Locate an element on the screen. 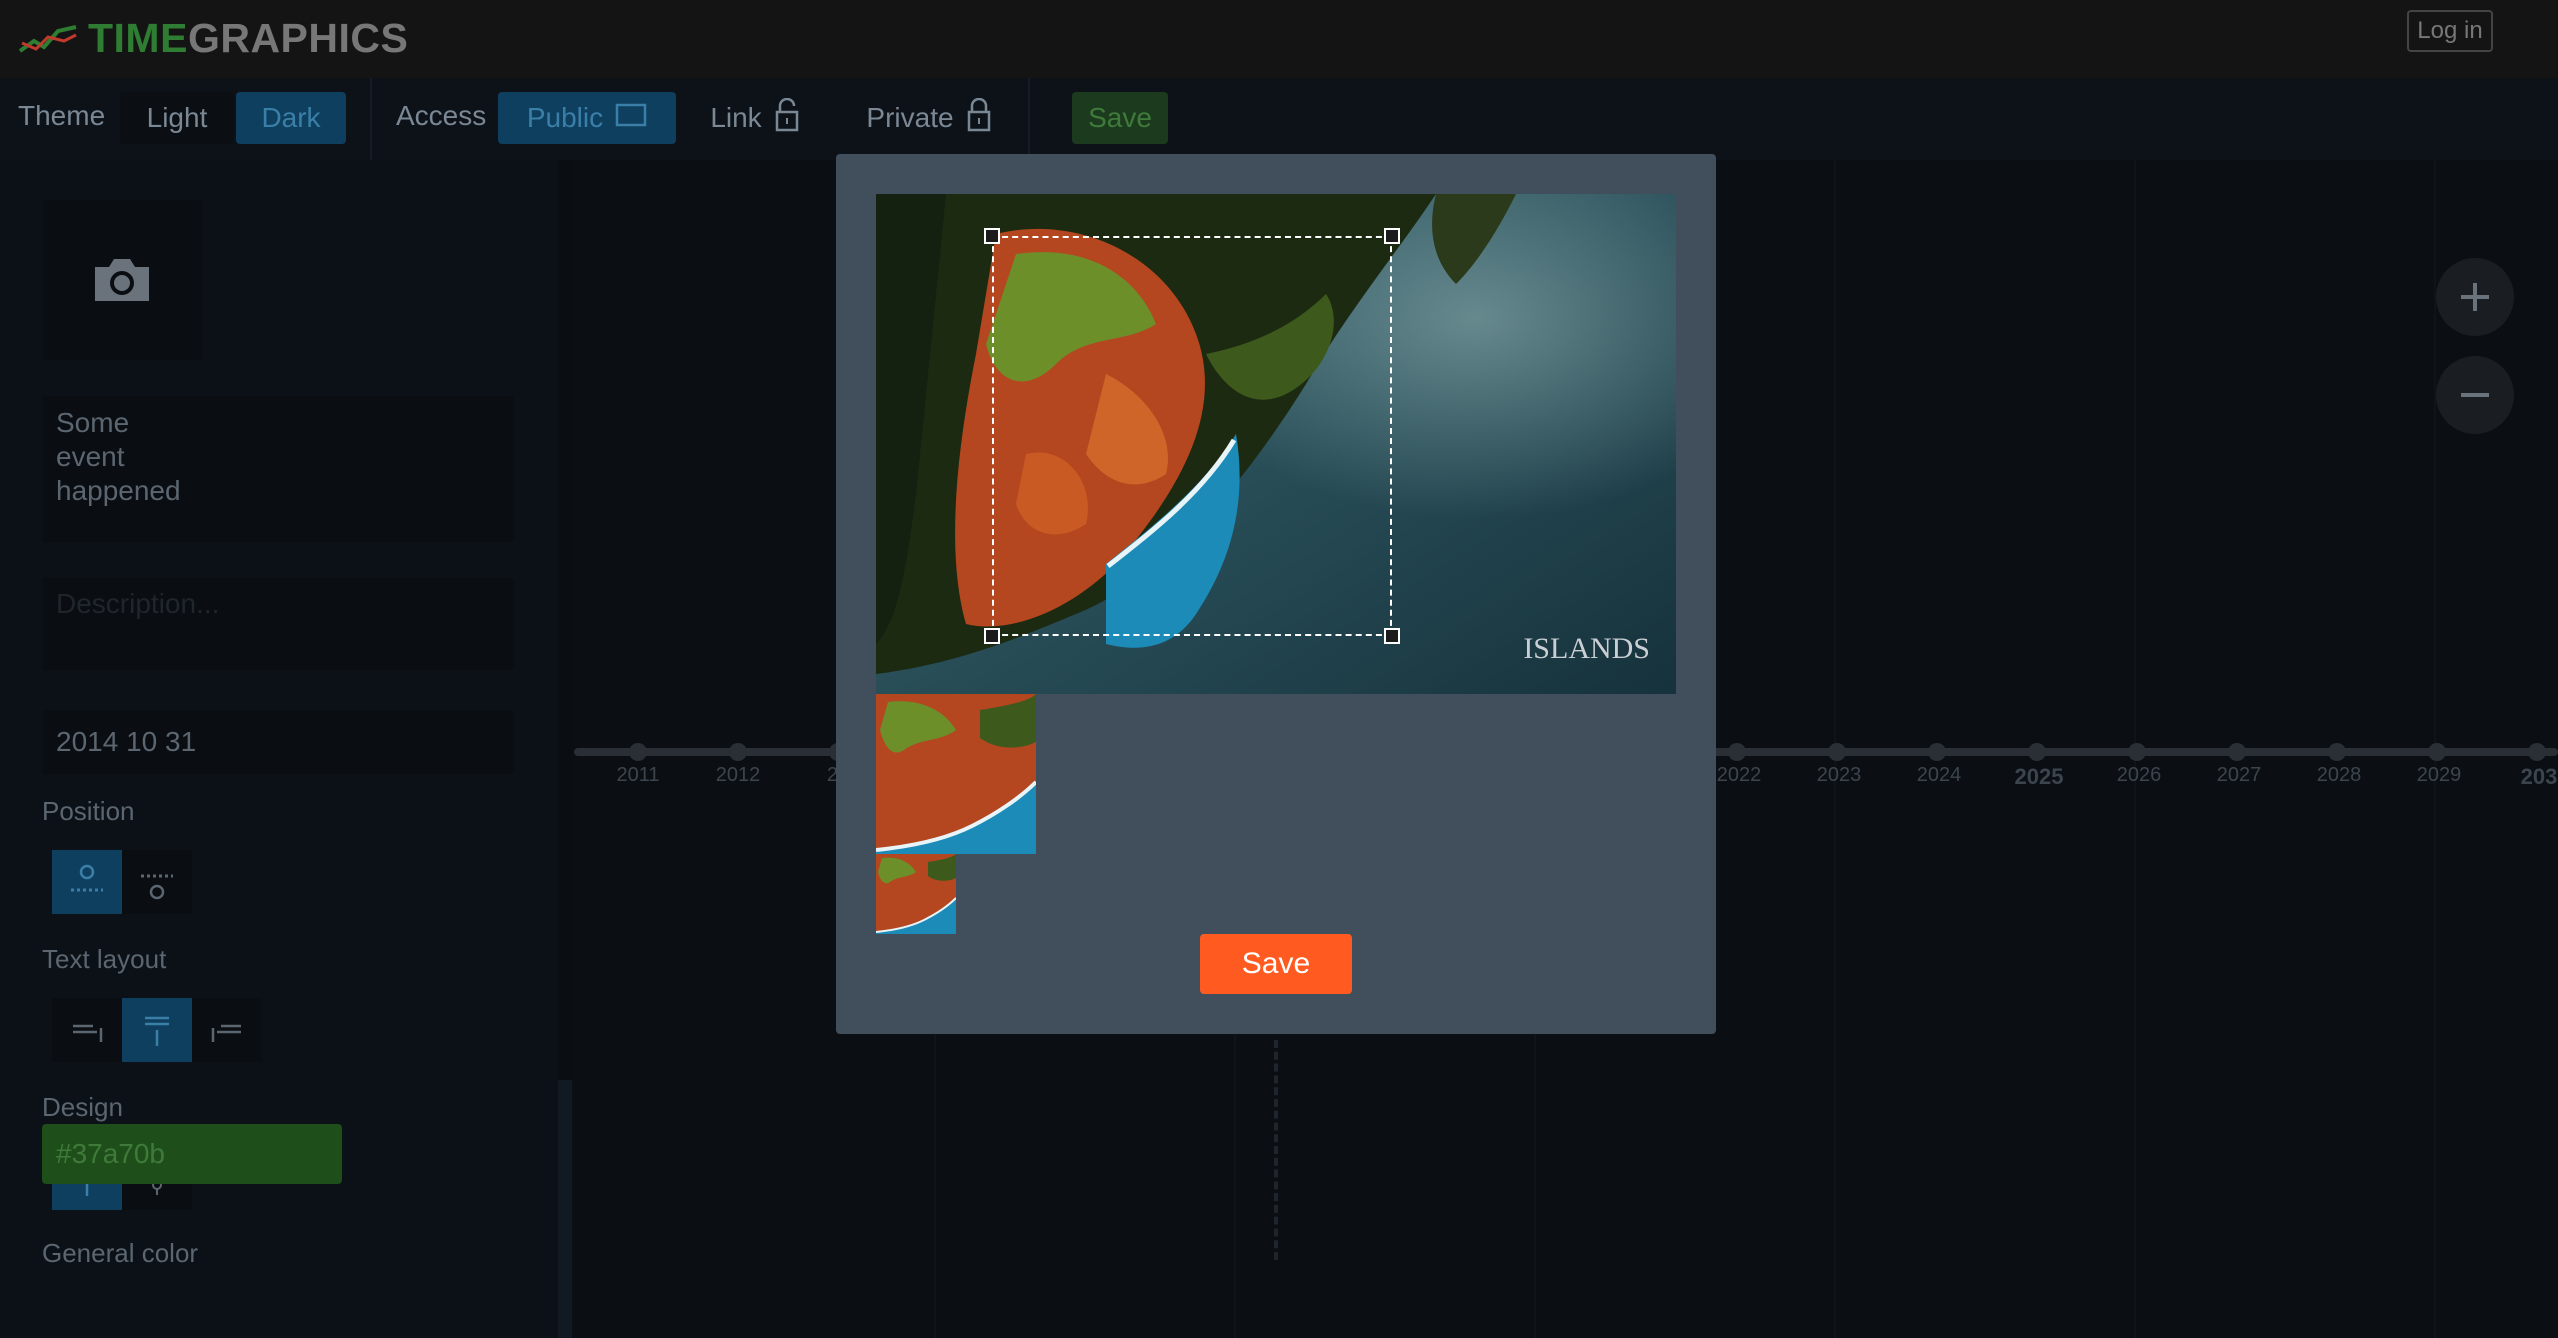 The height and width of the screenshot is (1338, 2558). zoom-in-button is located at coordinates (2475, 297).